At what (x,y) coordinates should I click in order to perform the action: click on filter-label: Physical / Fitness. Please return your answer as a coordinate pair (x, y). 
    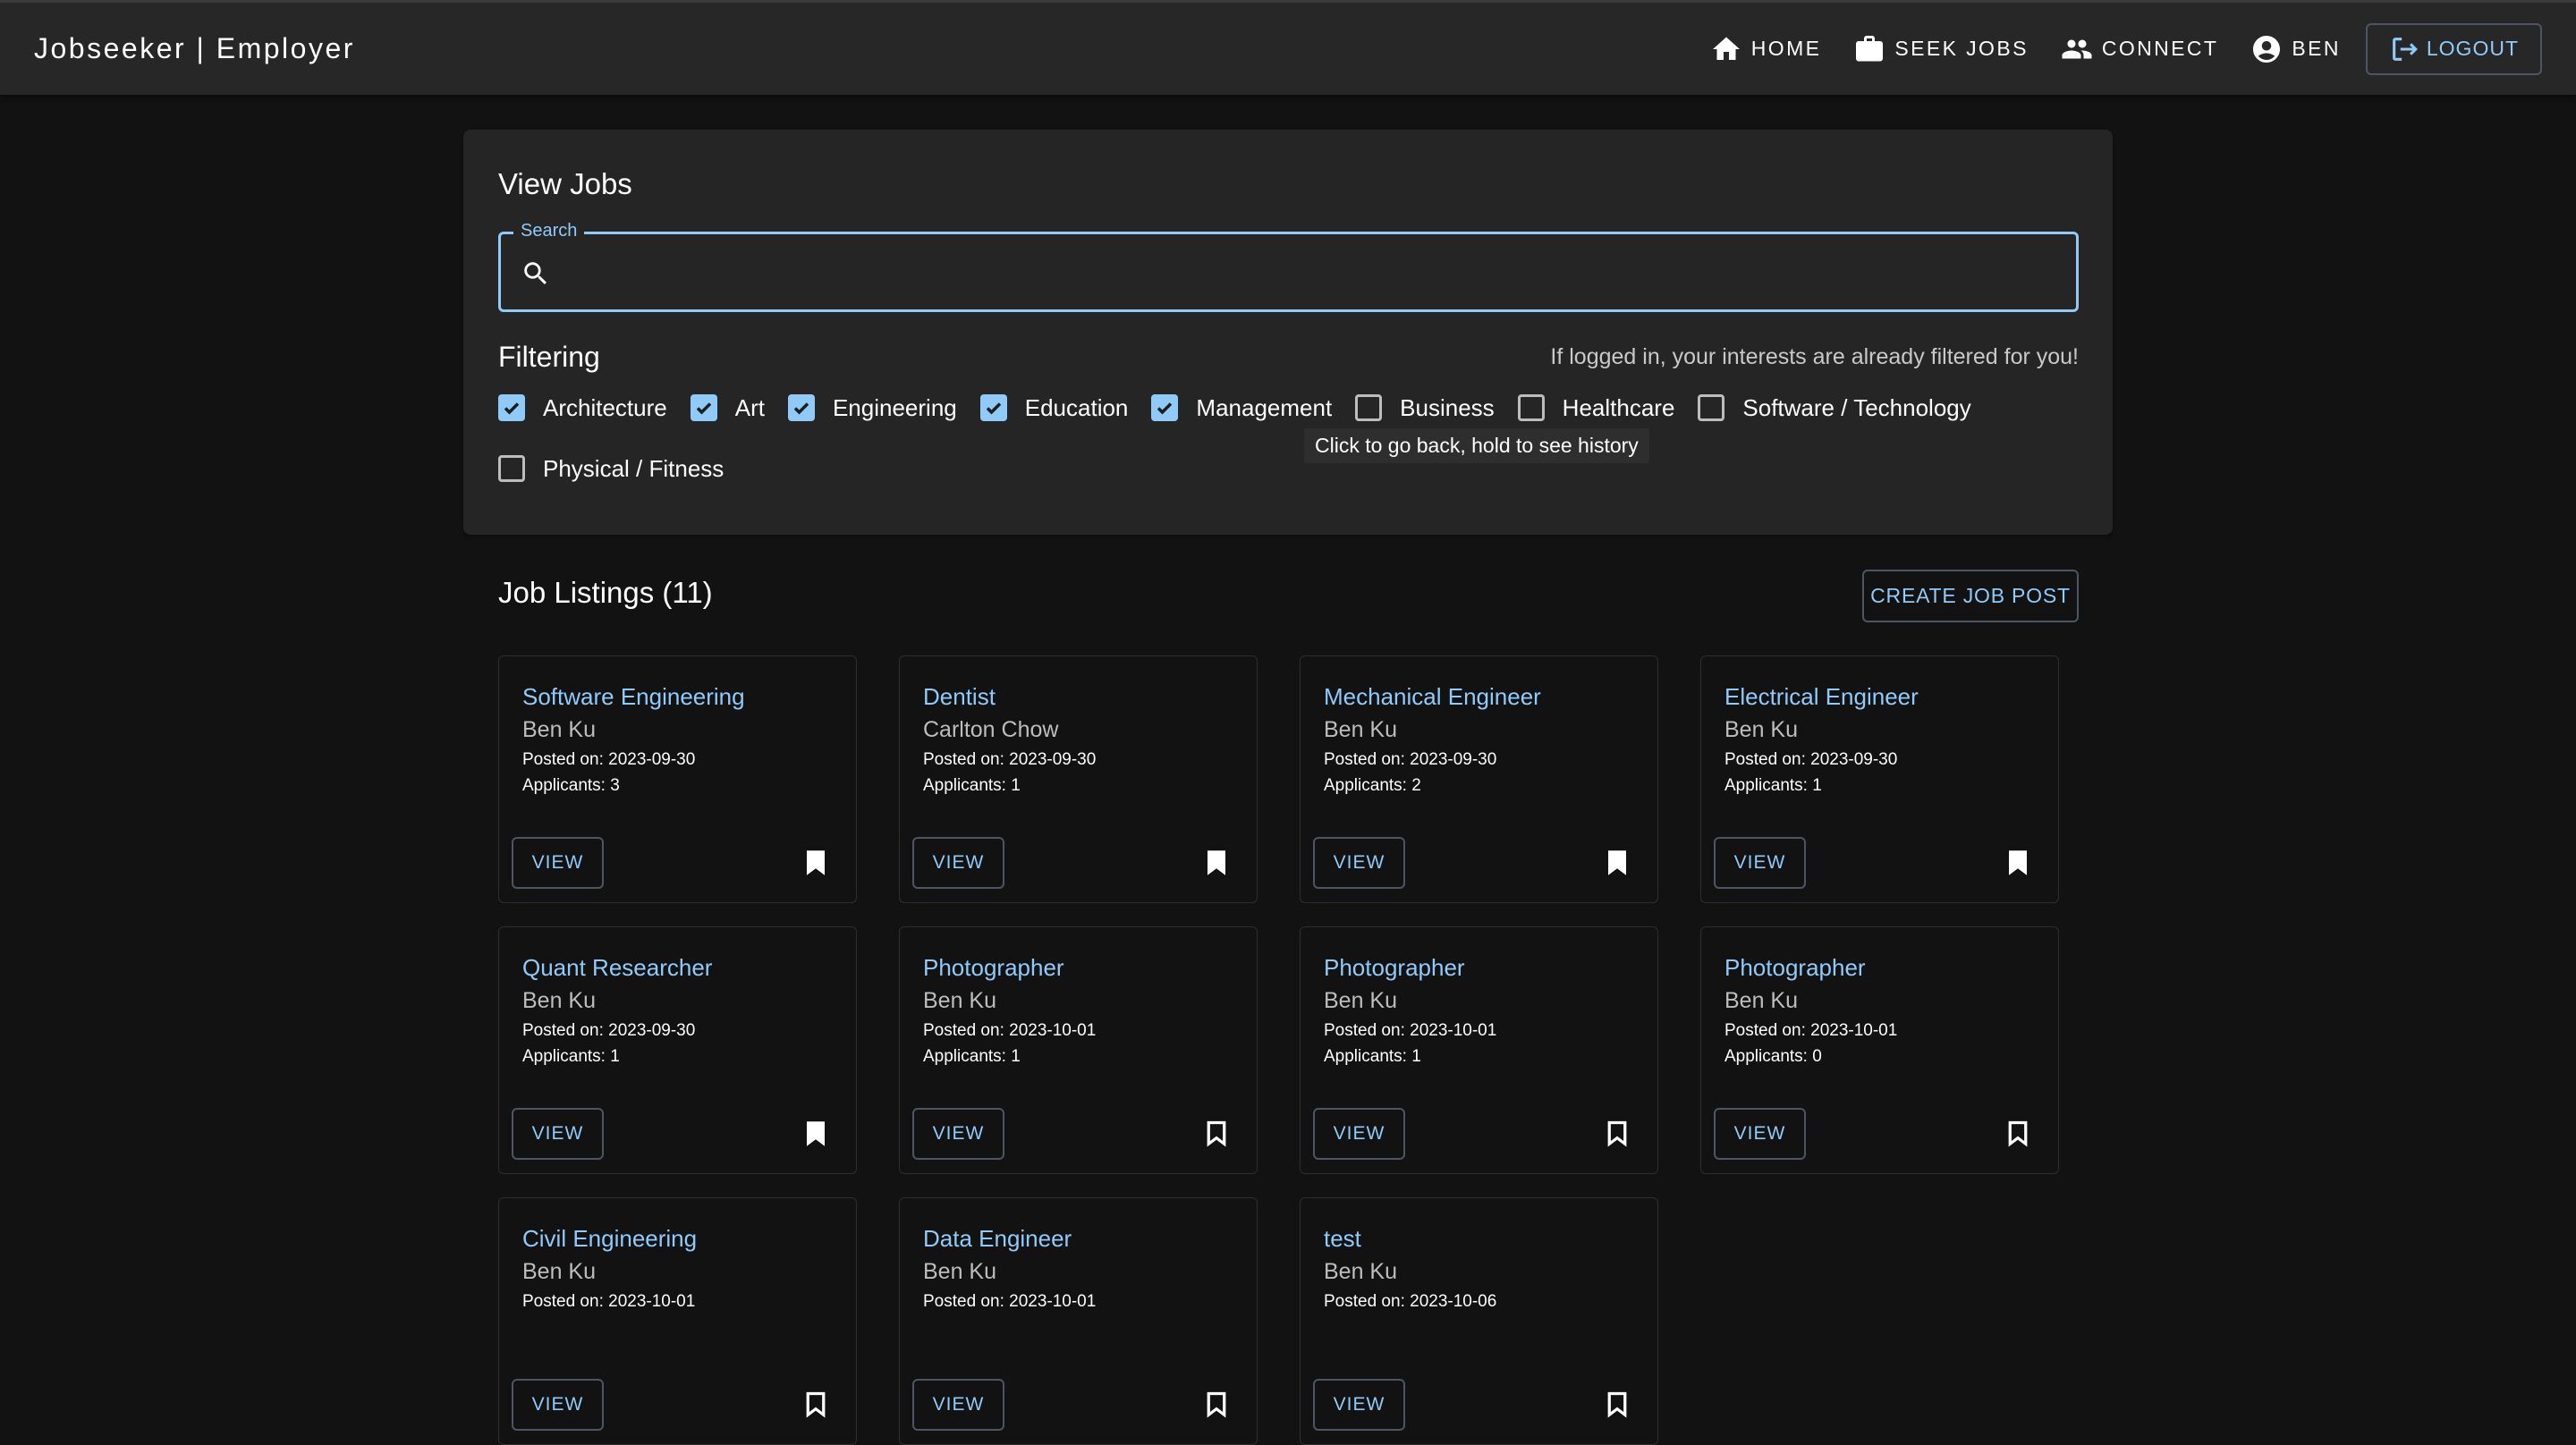
    Looking at the image, I should click on (633, 468).